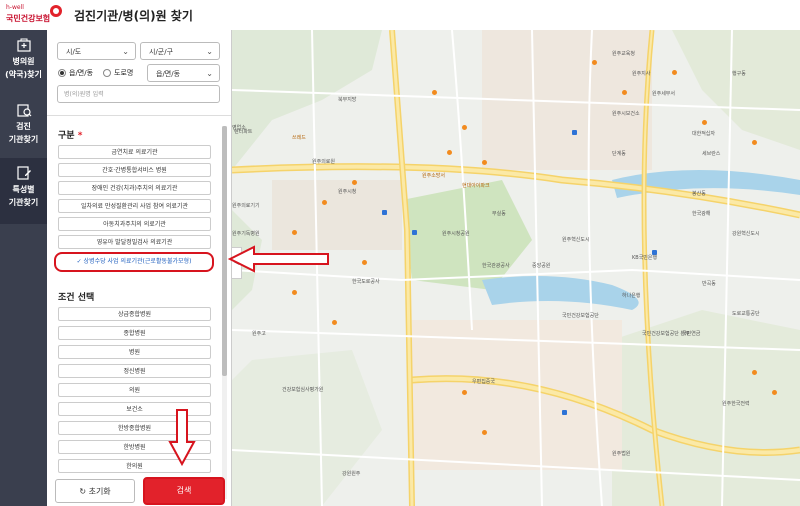 The height and width of the screenshot is (506, 800). Describe the element at coordinates (456, 234) in the screenshot. I see `map-label: 원주시청공원` at that location.